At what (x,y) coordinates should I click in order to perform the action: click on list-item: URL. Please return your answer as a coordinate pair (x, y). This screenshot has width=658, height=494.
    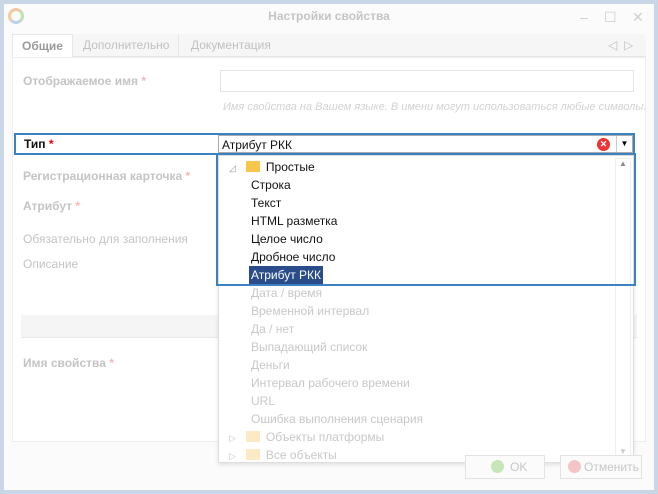
    Looking at the image, I should click on (263, 401).